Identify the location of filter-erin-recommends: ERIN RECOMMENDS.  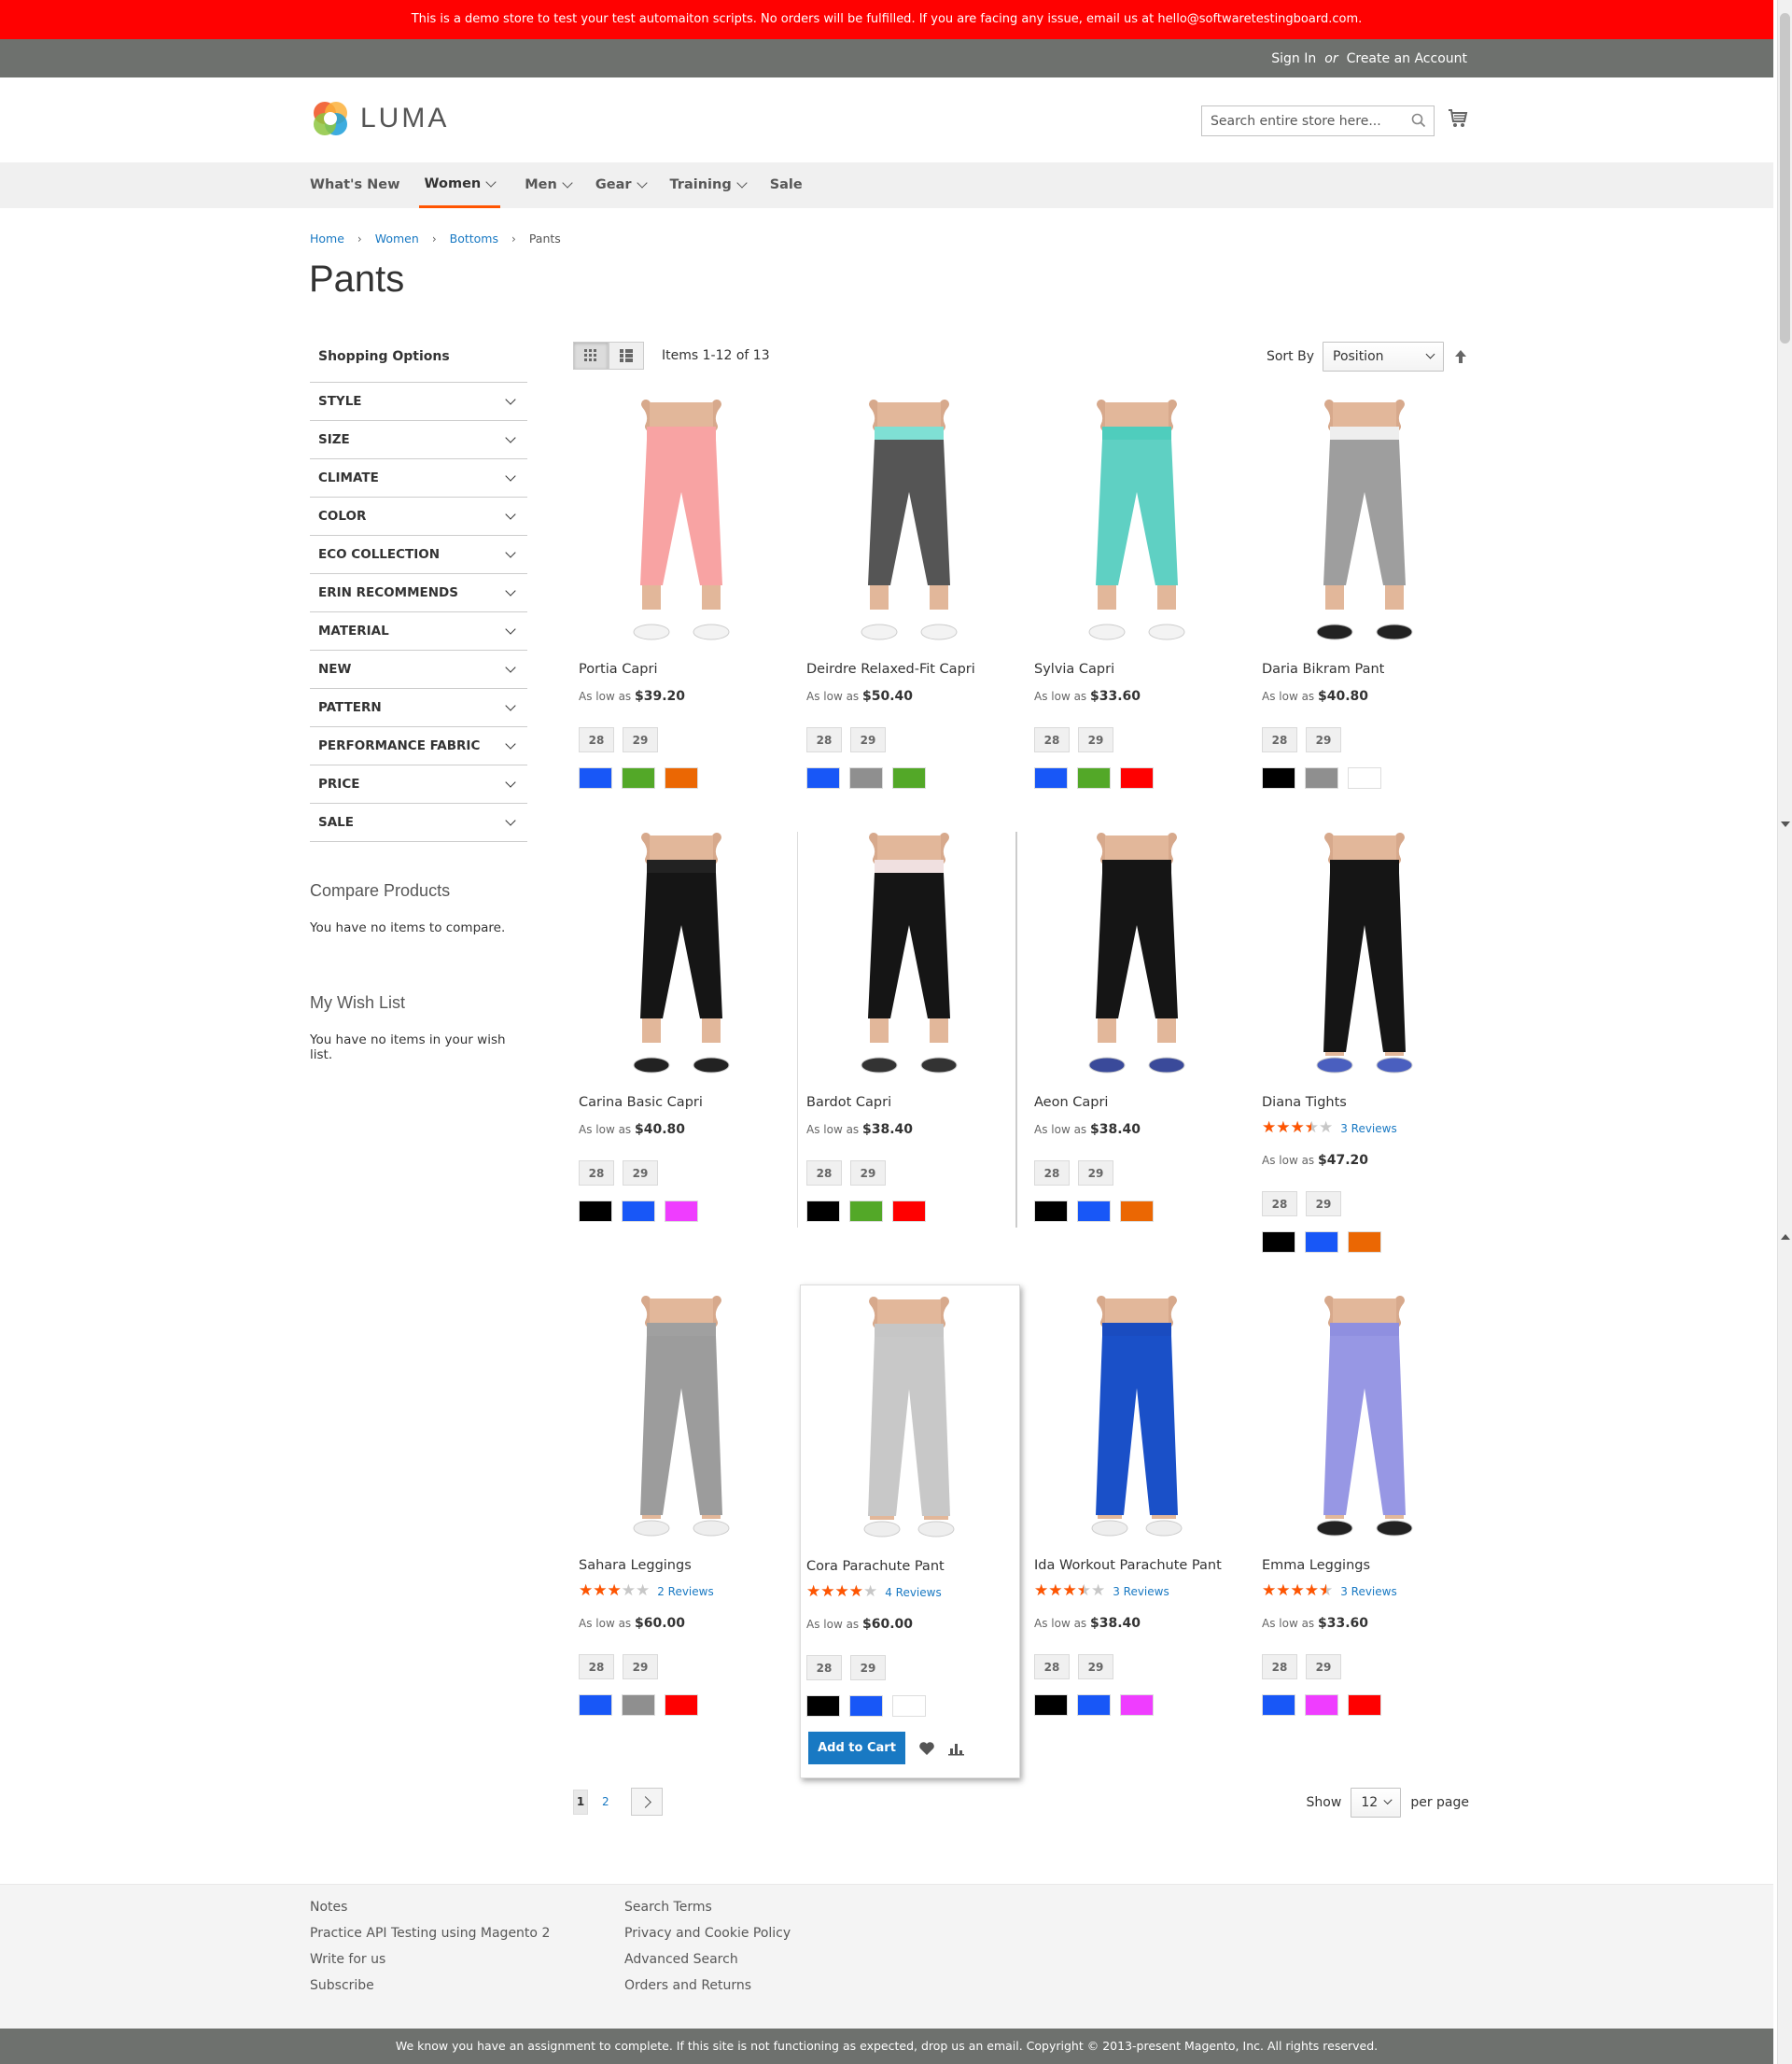
(418, 593).